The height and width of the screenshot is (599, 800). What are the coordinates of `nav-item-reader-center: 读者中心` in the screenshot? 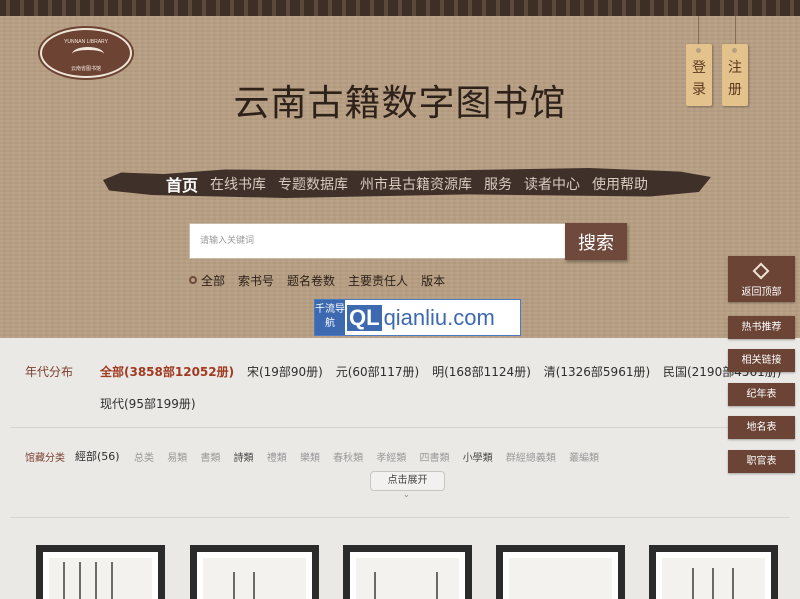 It's located at (552, 184).